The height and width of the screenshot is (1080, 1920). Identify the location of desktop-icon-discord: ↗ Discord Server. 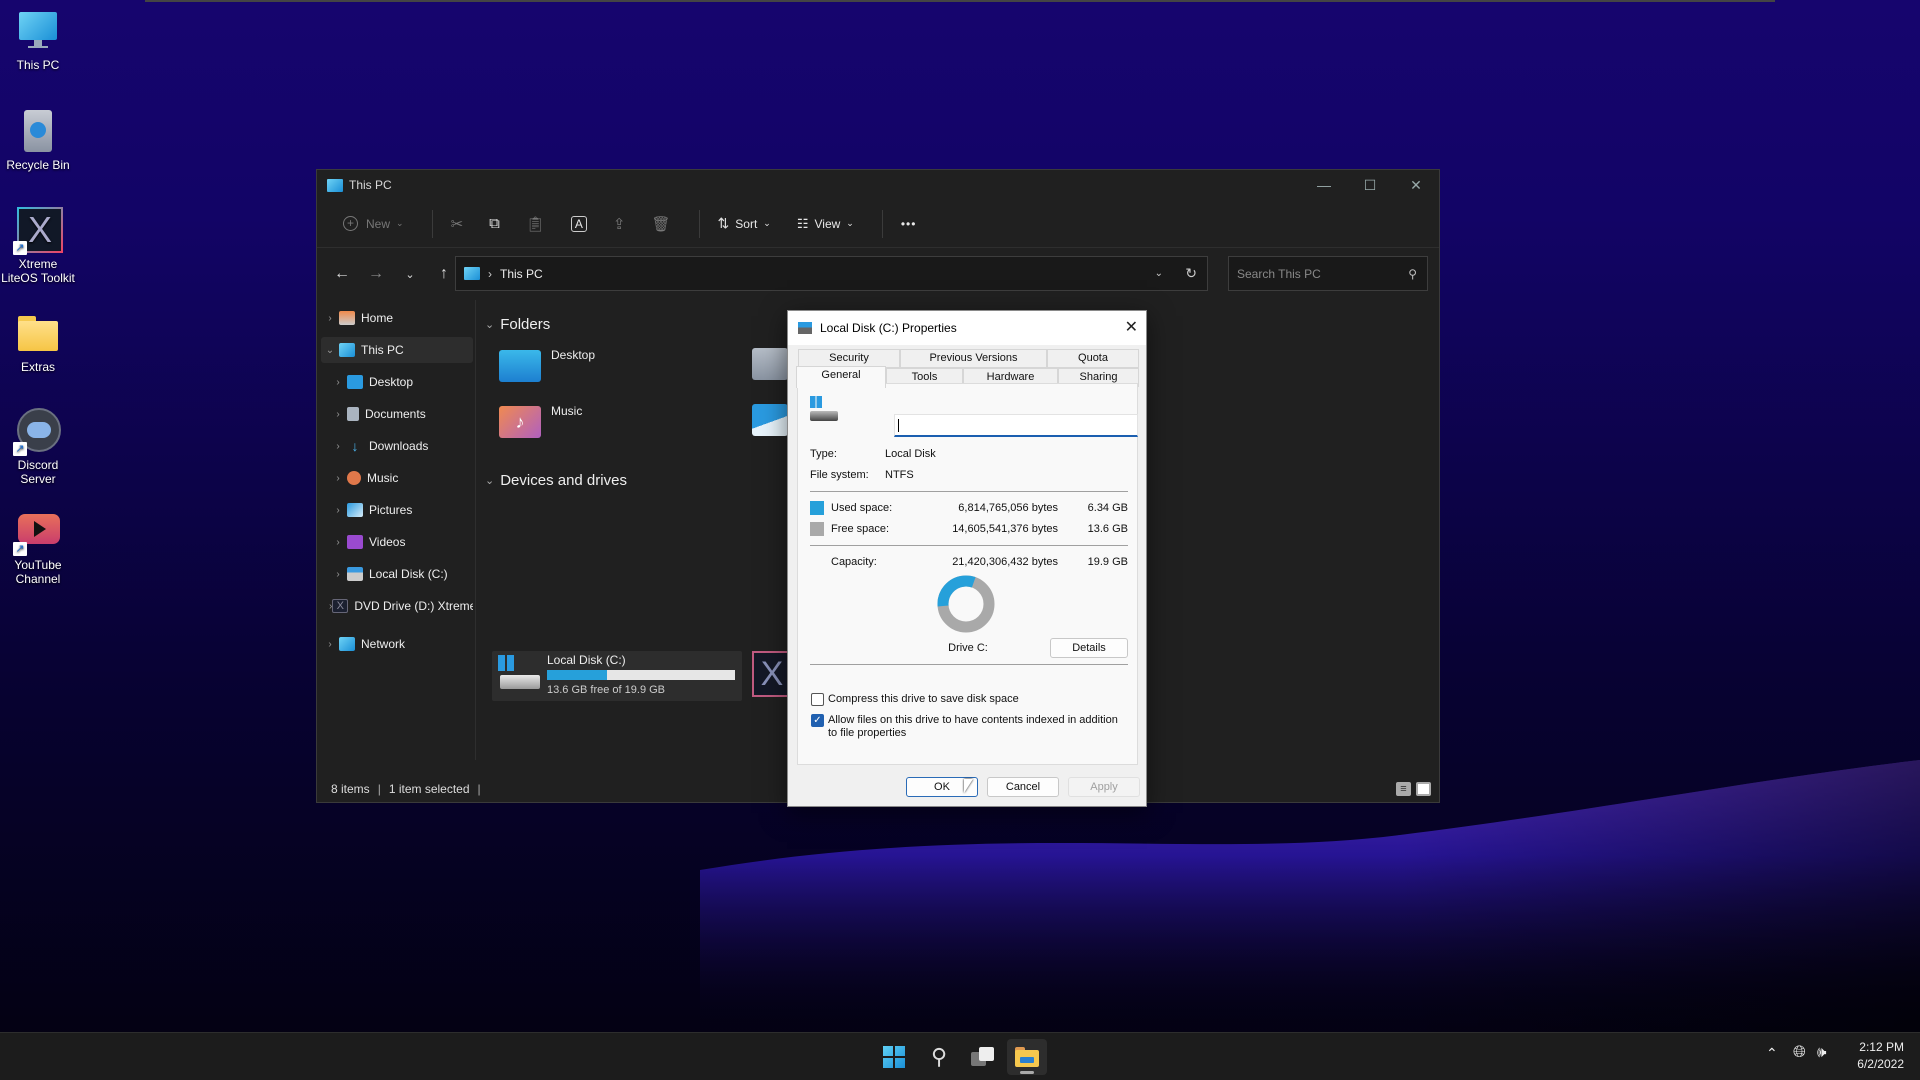
(38, 447).